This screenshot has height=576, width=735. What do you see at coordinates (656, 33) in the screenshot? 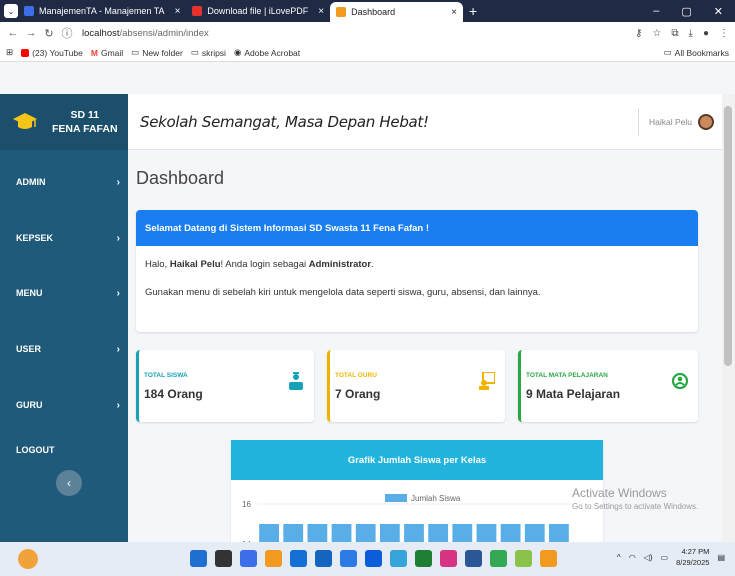
I see `bookmark-star-icon: ☆` at bounding box center [656, 33].